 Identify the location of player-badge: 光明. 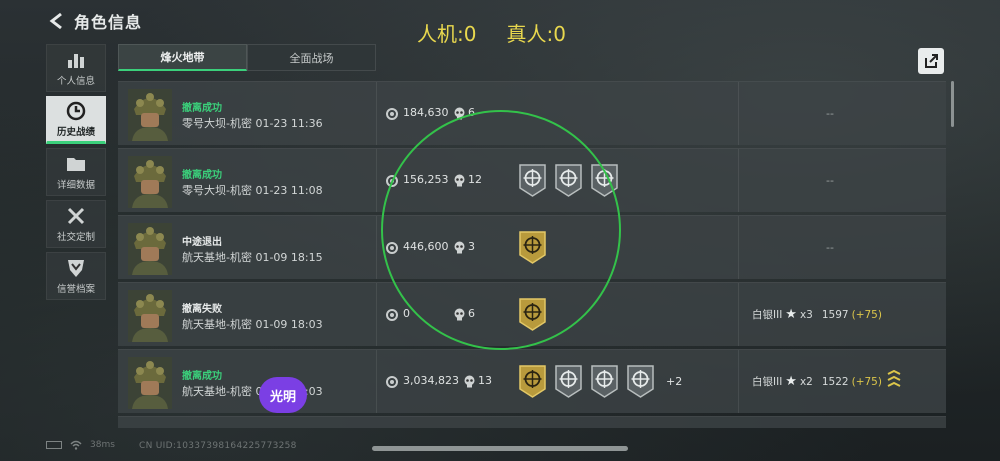
(283, 395).